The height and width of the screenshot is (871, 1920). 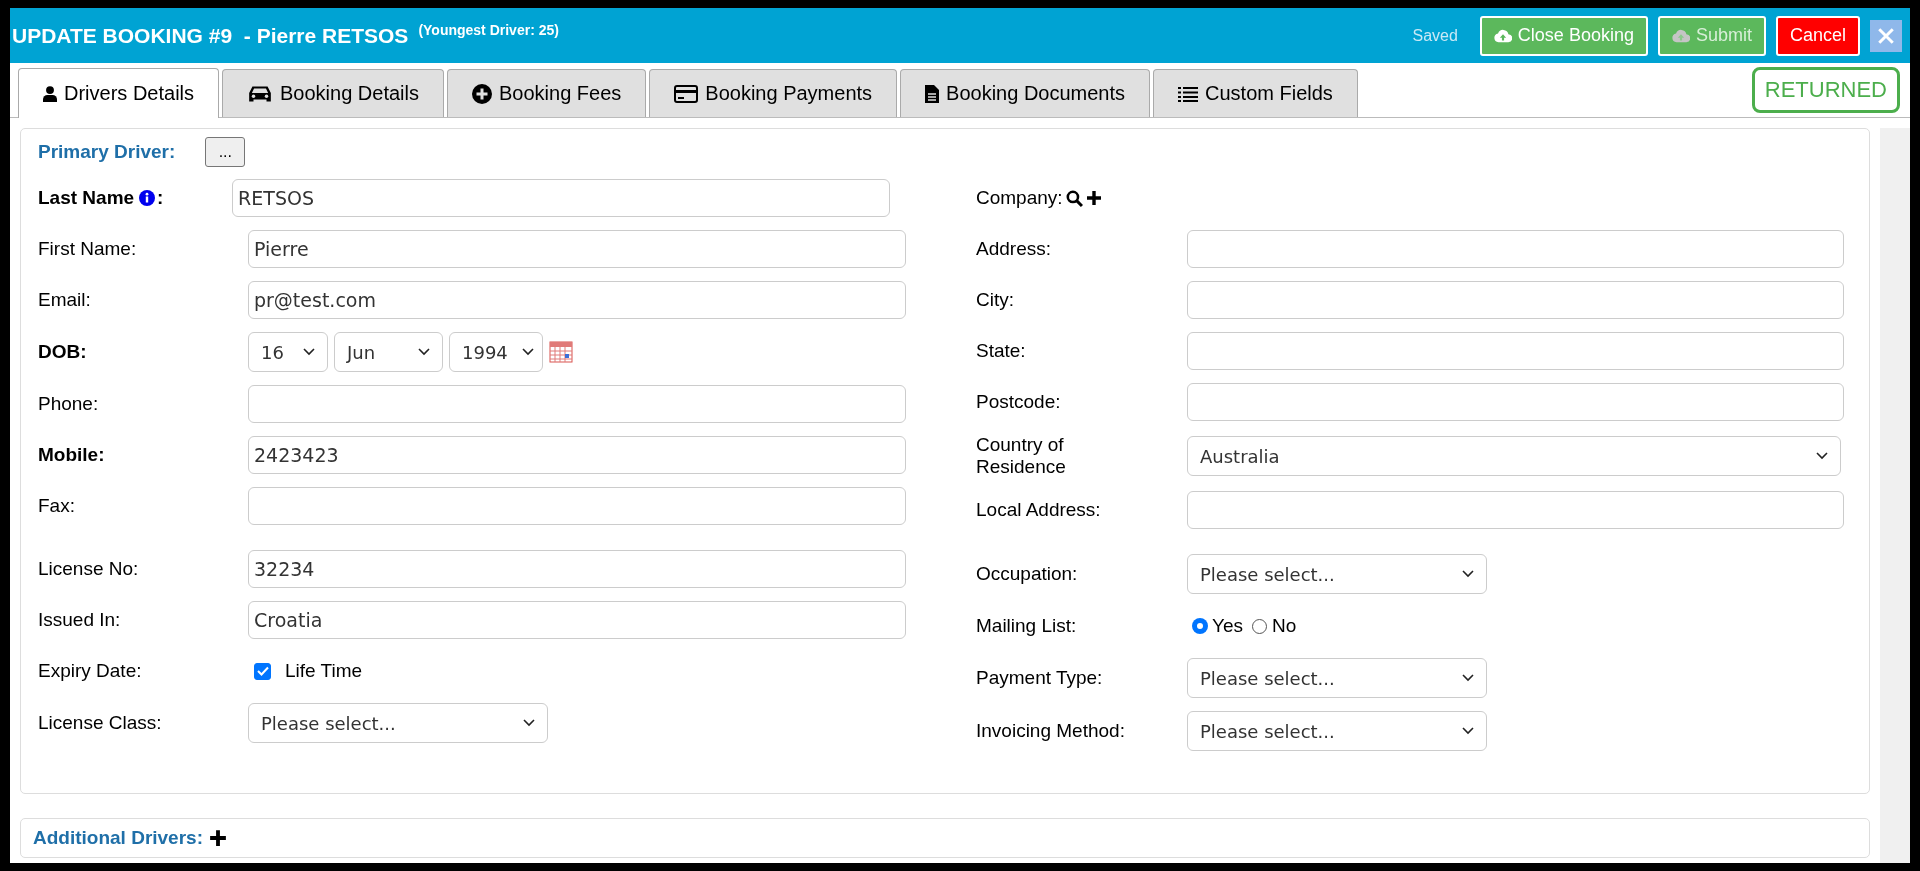 What do you see at coordinates (1817, 35) in the screenshot?
I see `cancel-button: Cancel` at bounding box center [1817, 35].